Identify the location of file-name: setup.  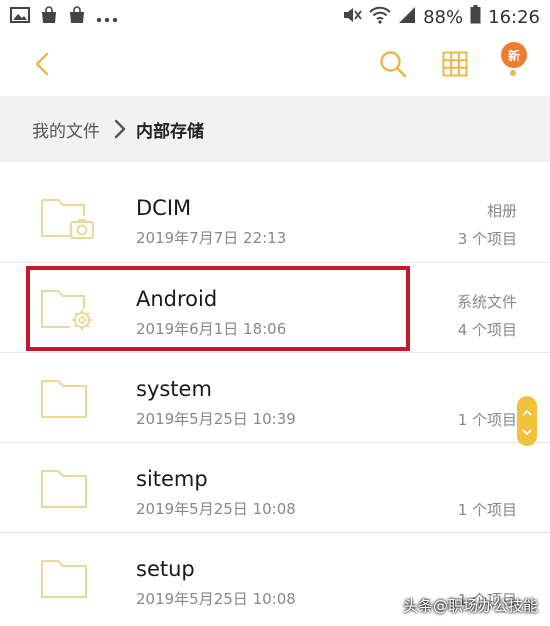
(165, 569).